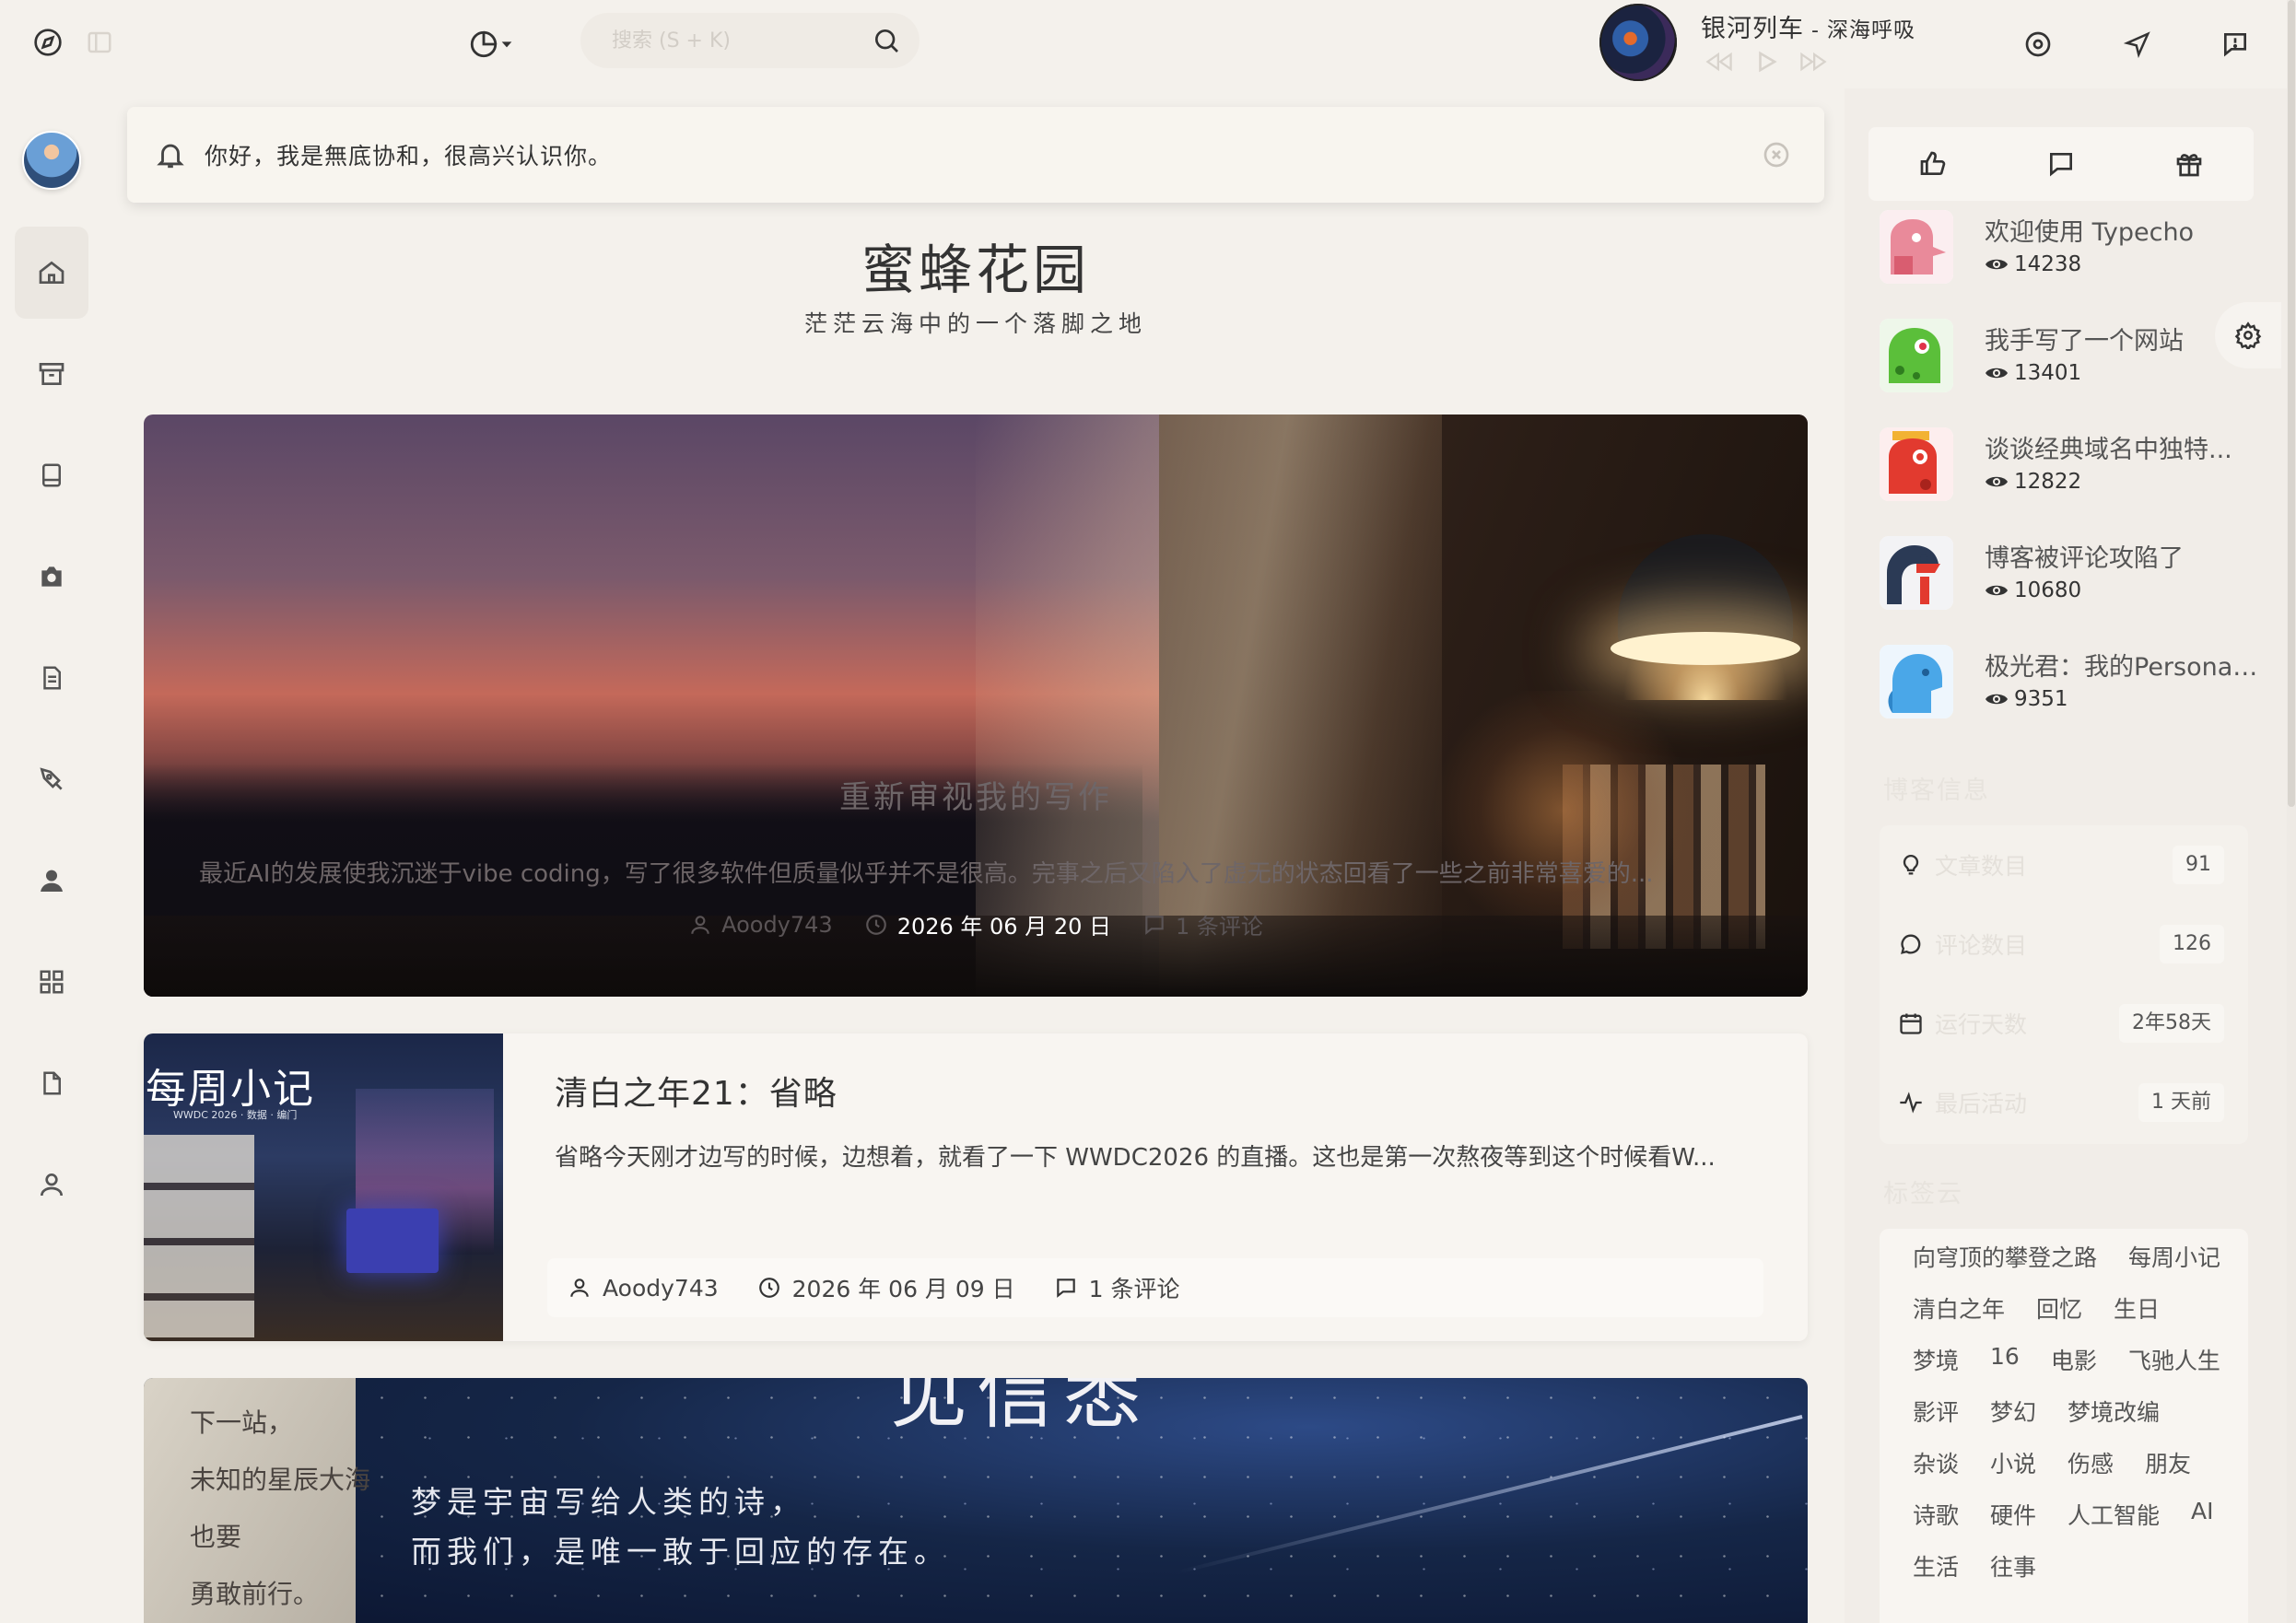 This screenshot has width=2296, height=1623. What do you see at coordinates (1135, 1287) in the screenshot?
I see `post-comments: 1 条评论` at bounding box center [1135, 1287].